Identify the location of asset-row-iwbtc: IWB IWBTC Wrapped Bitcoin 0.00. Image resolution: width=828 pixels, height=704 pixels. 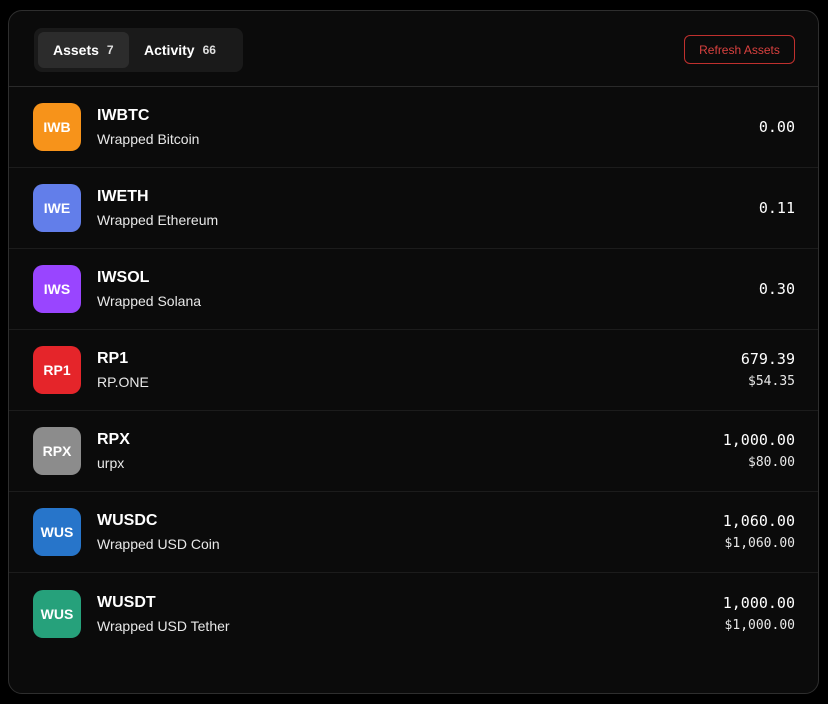
(413, 127).